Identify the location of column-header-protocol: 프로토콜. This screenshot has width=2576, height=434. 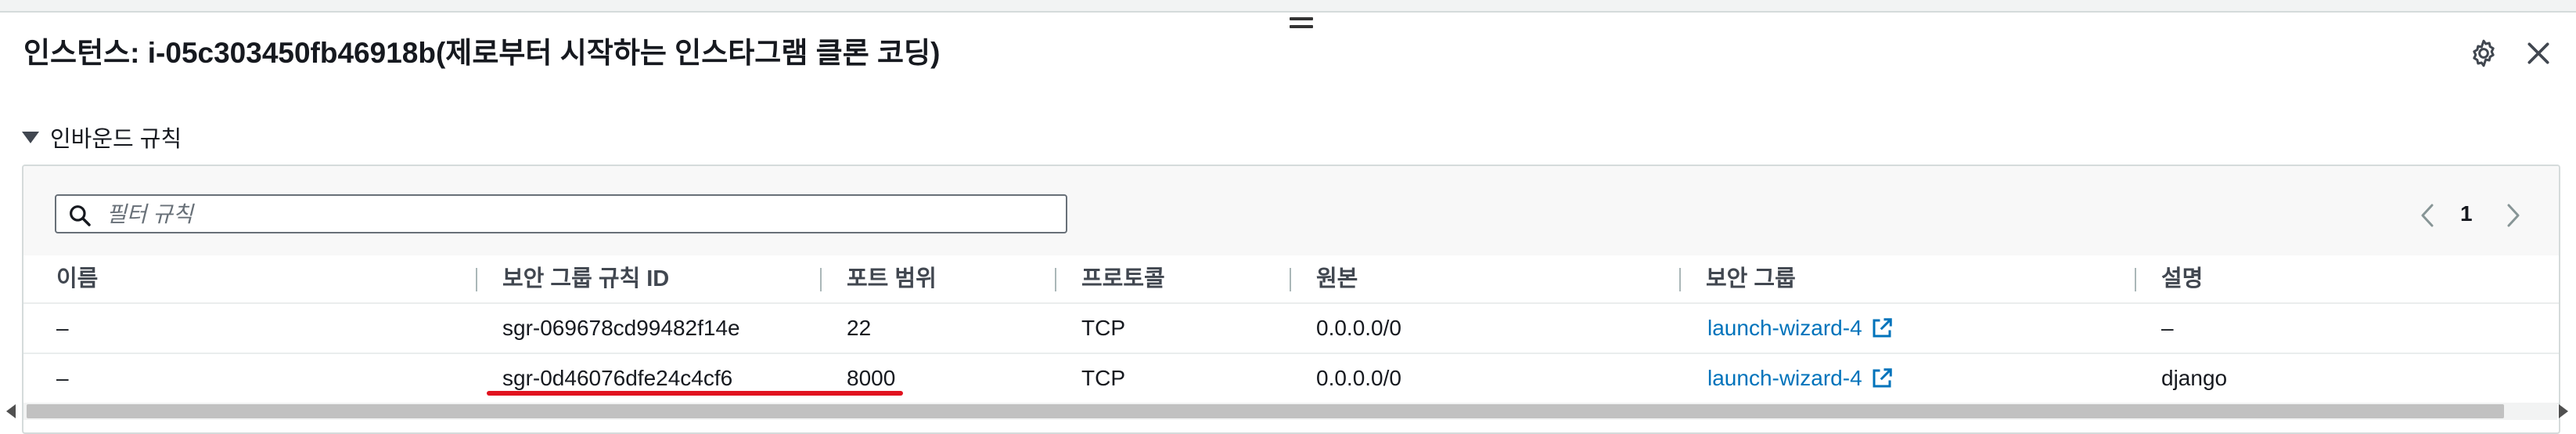
(1123, 278).